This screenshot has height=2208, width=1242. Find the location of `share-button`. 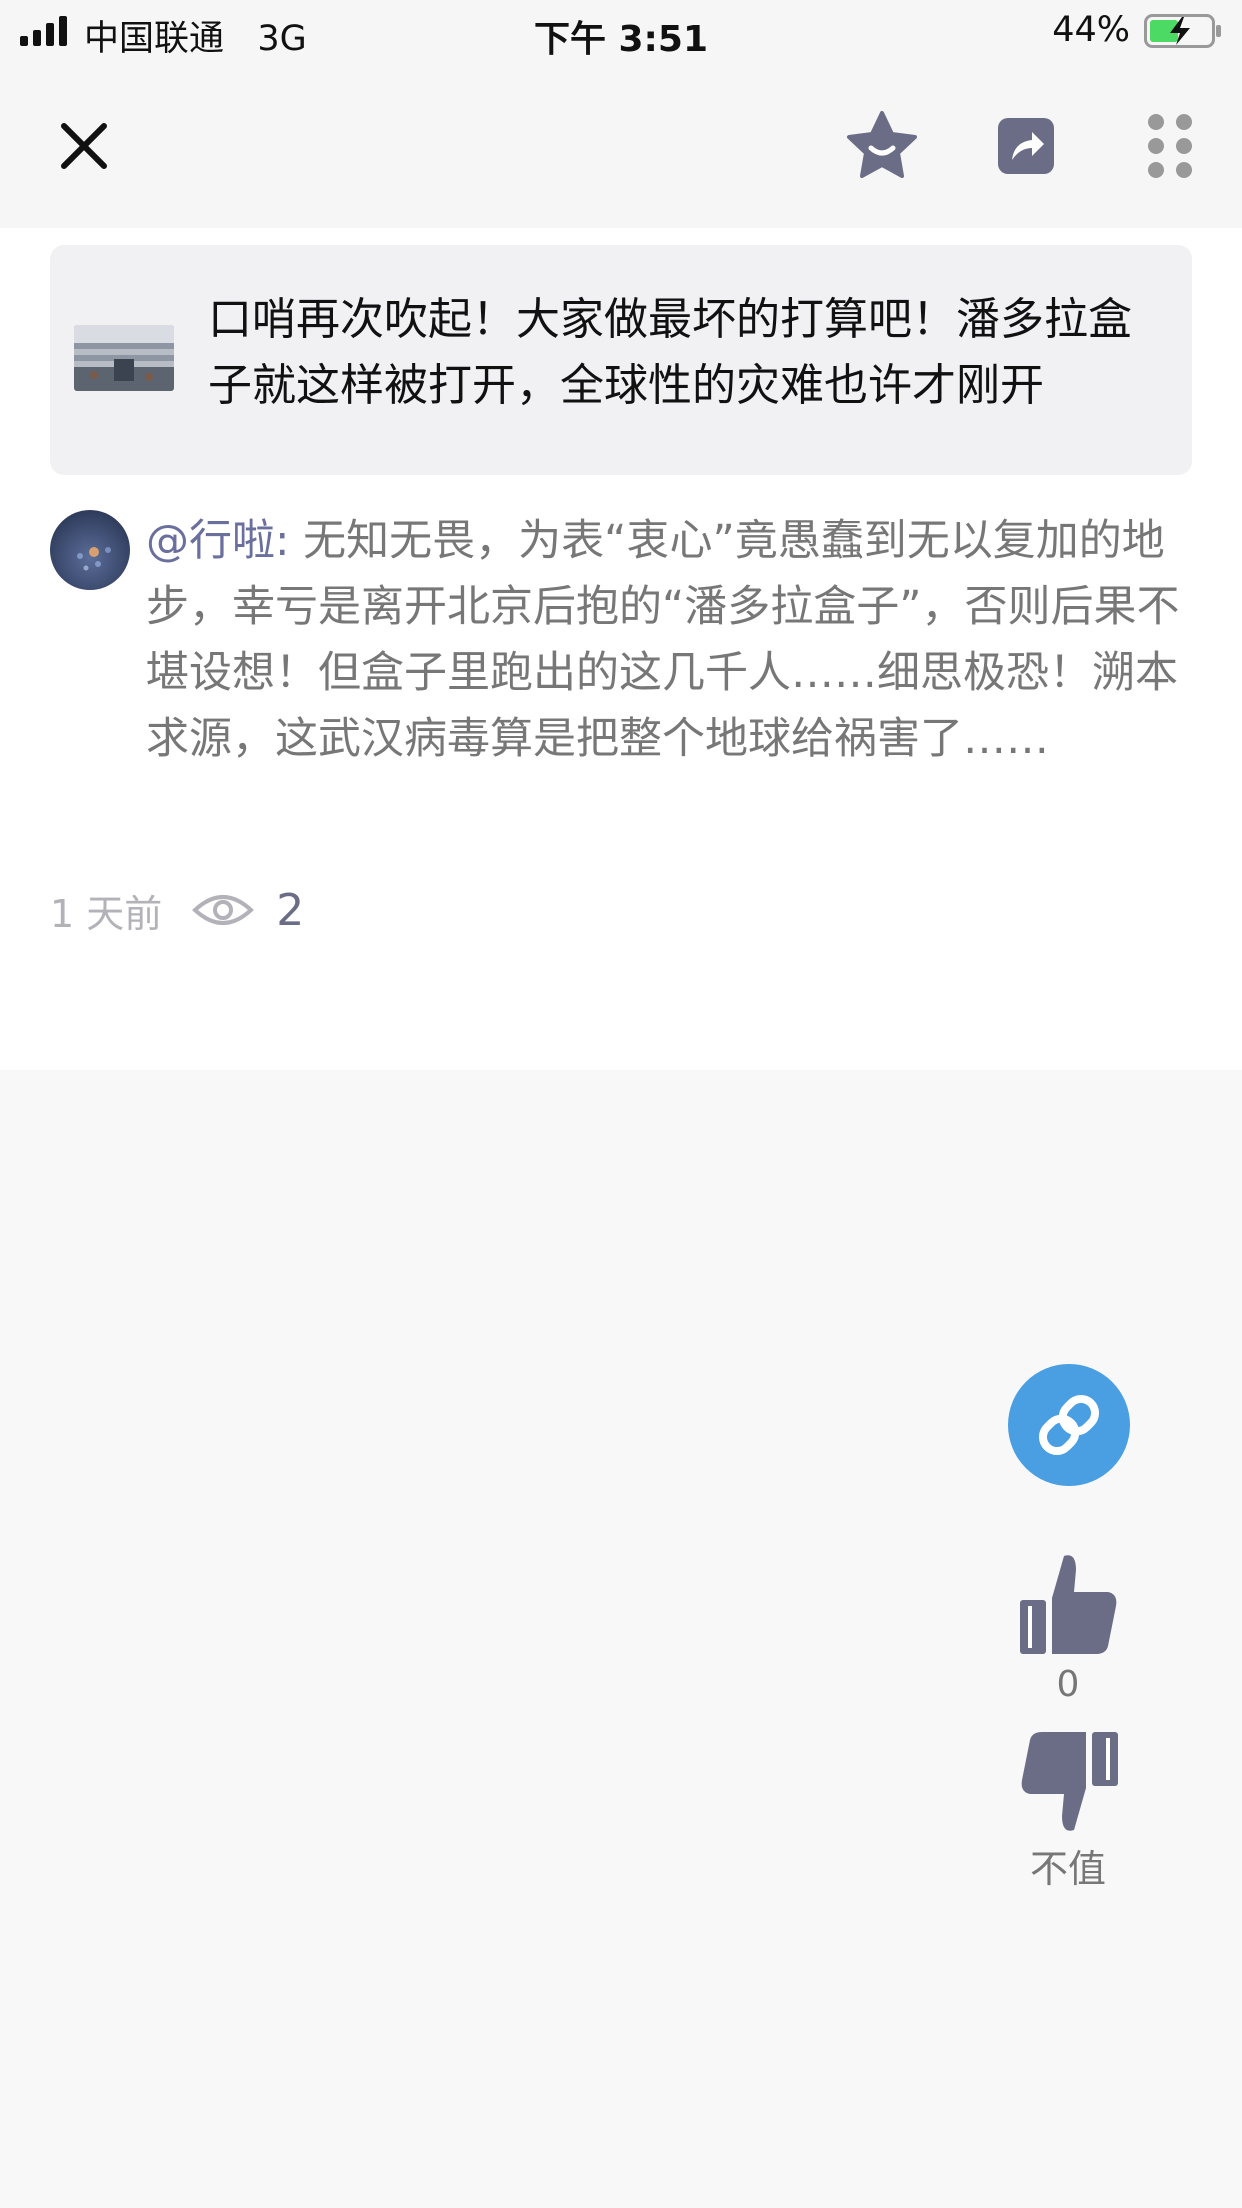

share-button is located at coordinates (1026, 146).